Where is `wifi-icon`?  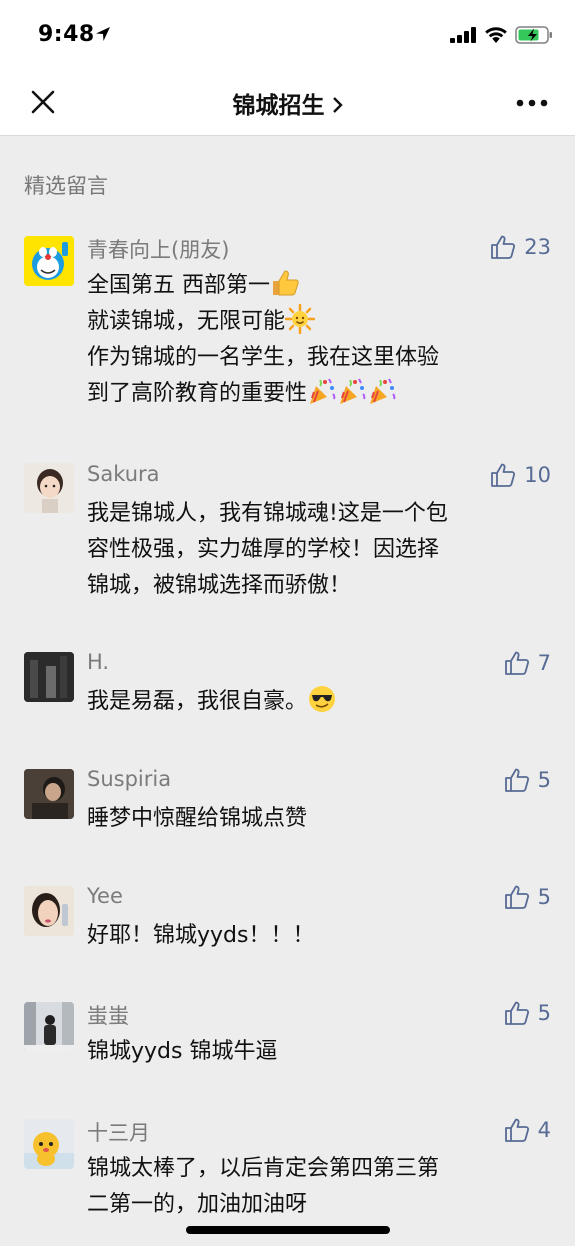 wifi-icon is located at coordinates (496, 35).